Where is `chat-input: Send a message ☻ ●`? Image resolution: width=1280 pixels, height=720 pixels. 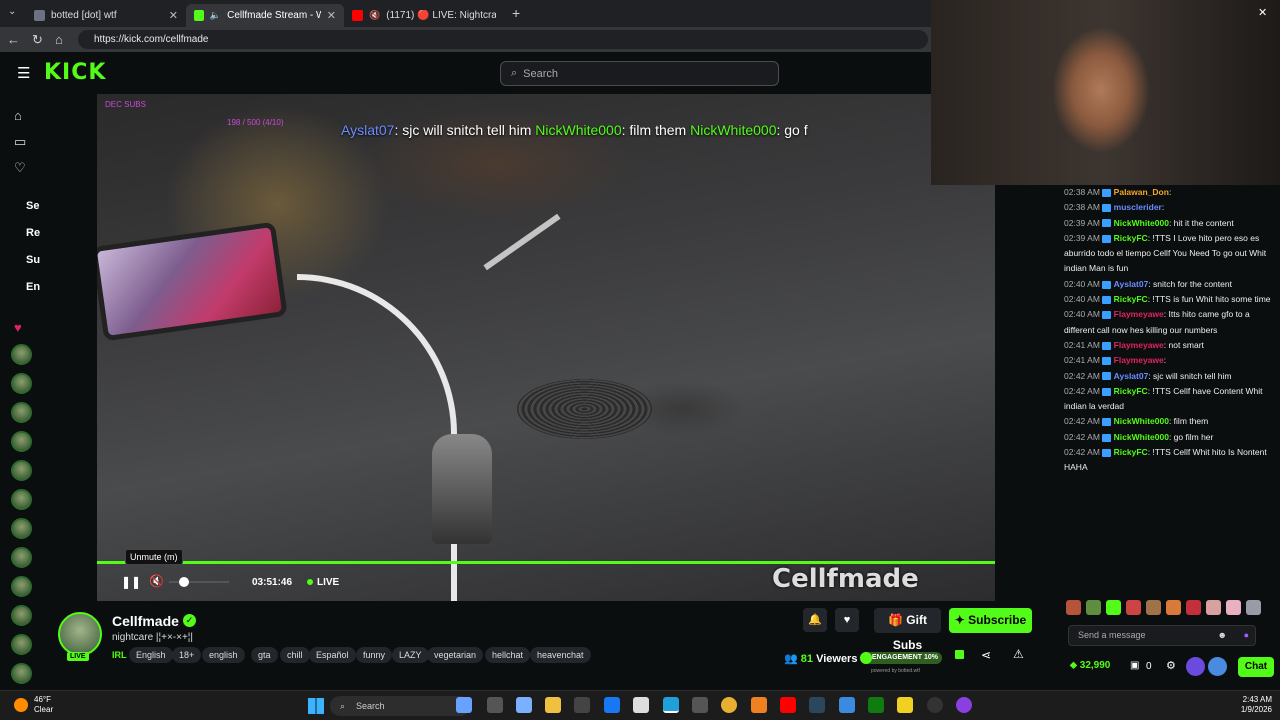 chat-input: Send a message ☻ ● is located at coordinates (1162, 635).